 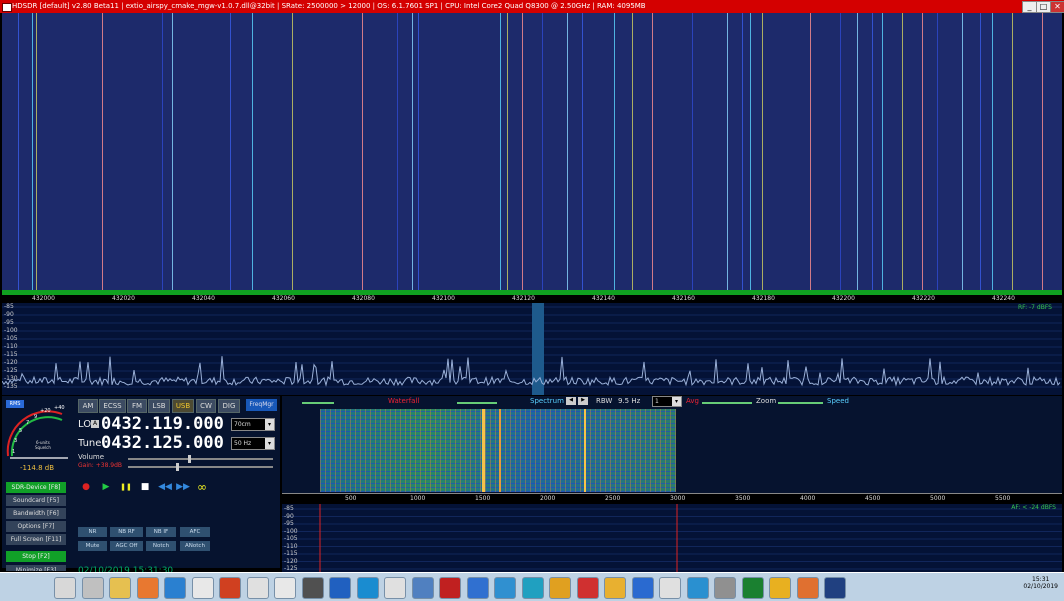 I want to click on freqmgr-button: FreqMgr, so click(x=261, y=405).